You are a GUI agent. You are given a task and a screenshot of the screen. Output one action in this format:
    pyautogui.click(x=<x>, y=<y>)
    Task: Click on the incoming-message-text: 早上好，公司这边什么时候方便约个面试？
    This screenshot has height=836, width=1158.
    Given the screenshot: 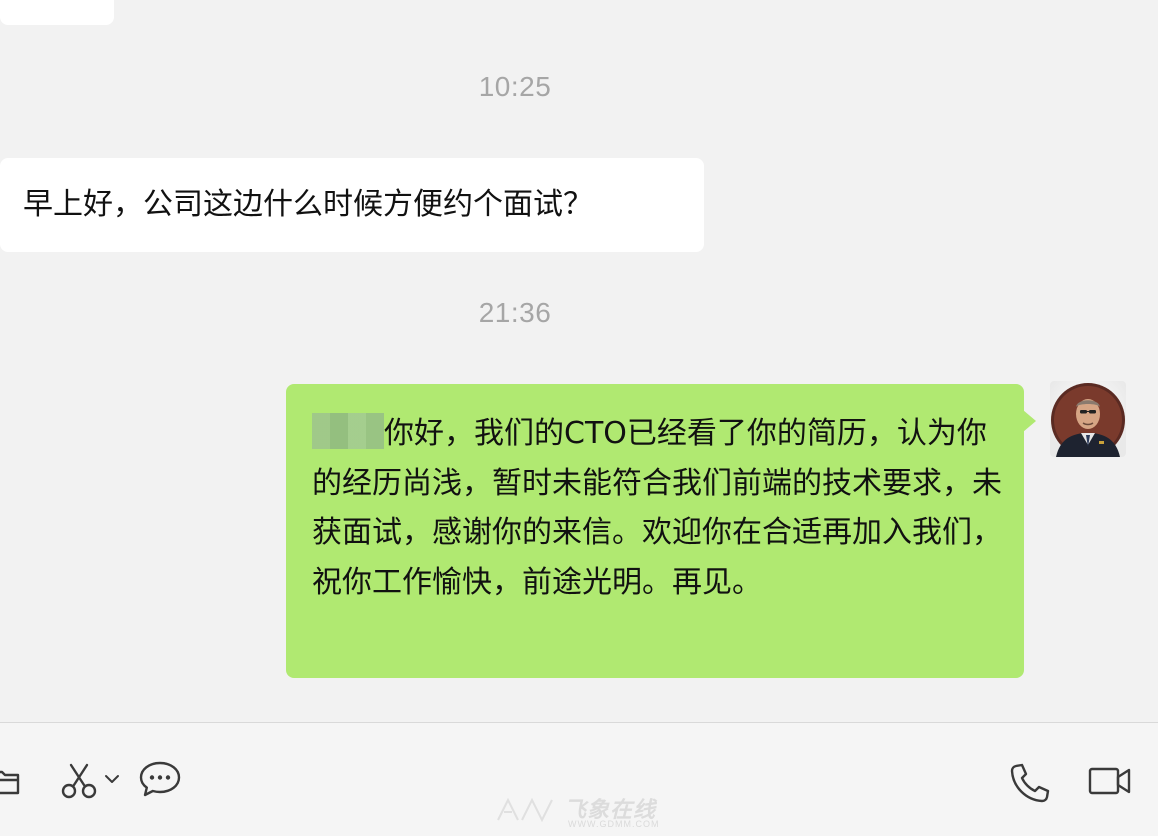 What is the action you would take?
    pyautogui.click(x=308, y=204)
    